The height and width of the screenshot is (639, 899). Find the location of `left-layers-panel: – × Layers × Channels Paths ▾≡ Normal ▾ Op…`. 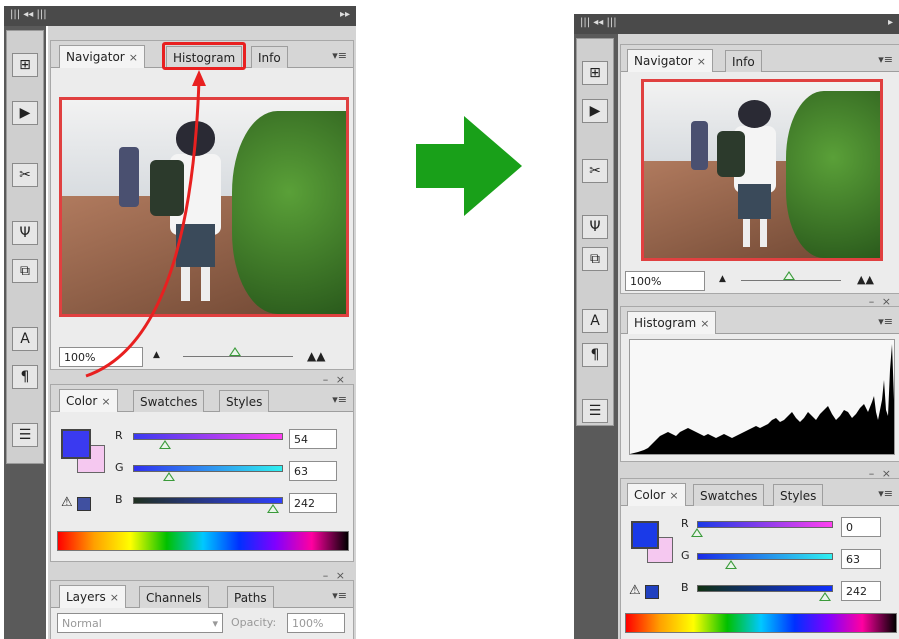

left-layers-panel: – × Layers × Channels Paths ▾≡ Normal ▾ Op… is located at coordinates (202, 604).